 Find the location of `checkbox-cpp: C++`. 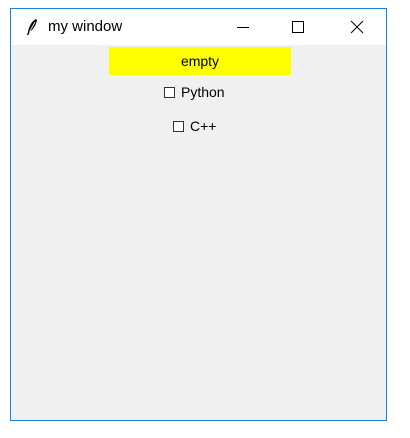

checkbox-cpp: C++ is located at coordinates (194, 126).